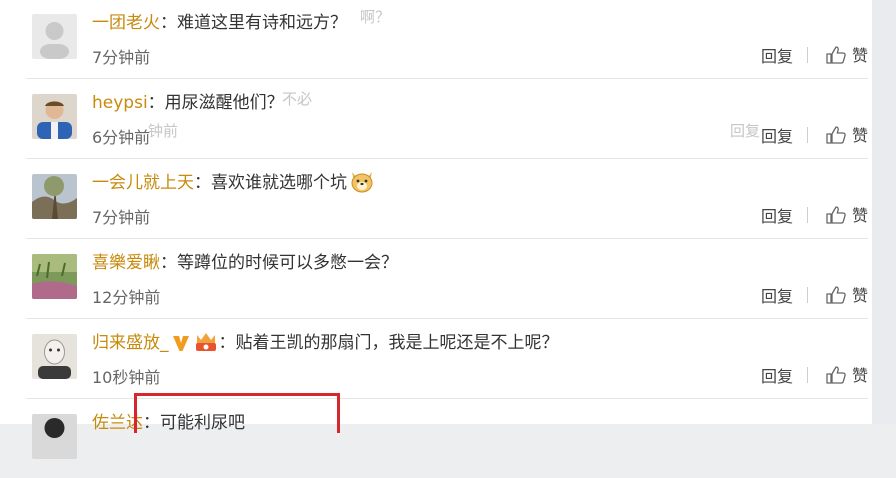 The height and width of the screenshot is (478, 896). Describe the element at coordinates (884, 212) in the screenshot. I see `scrollbar` at that location.